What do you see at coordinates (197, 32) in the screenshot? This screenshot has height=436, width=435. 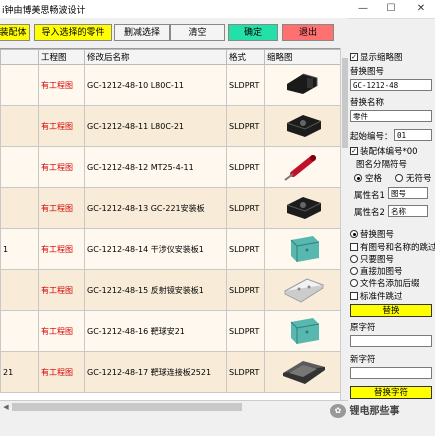 I see `clear-button: 清空` at bounding box center [197, 32].